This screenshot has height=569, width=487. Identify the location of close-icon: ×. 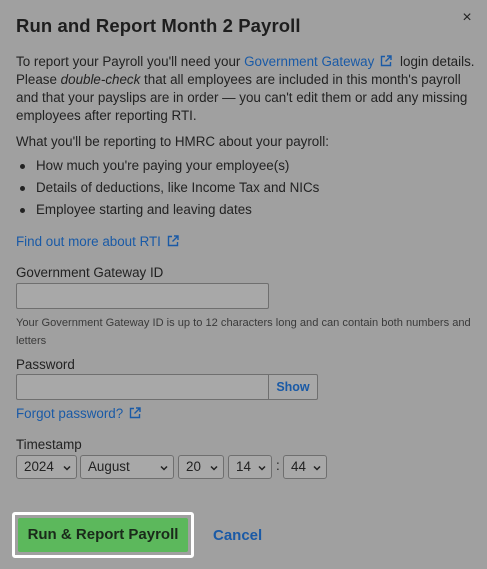
(467, 18).